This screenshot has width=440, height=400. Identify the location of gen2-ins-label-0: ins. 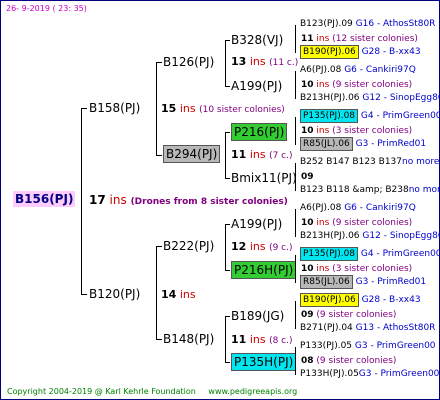
(257, 61).